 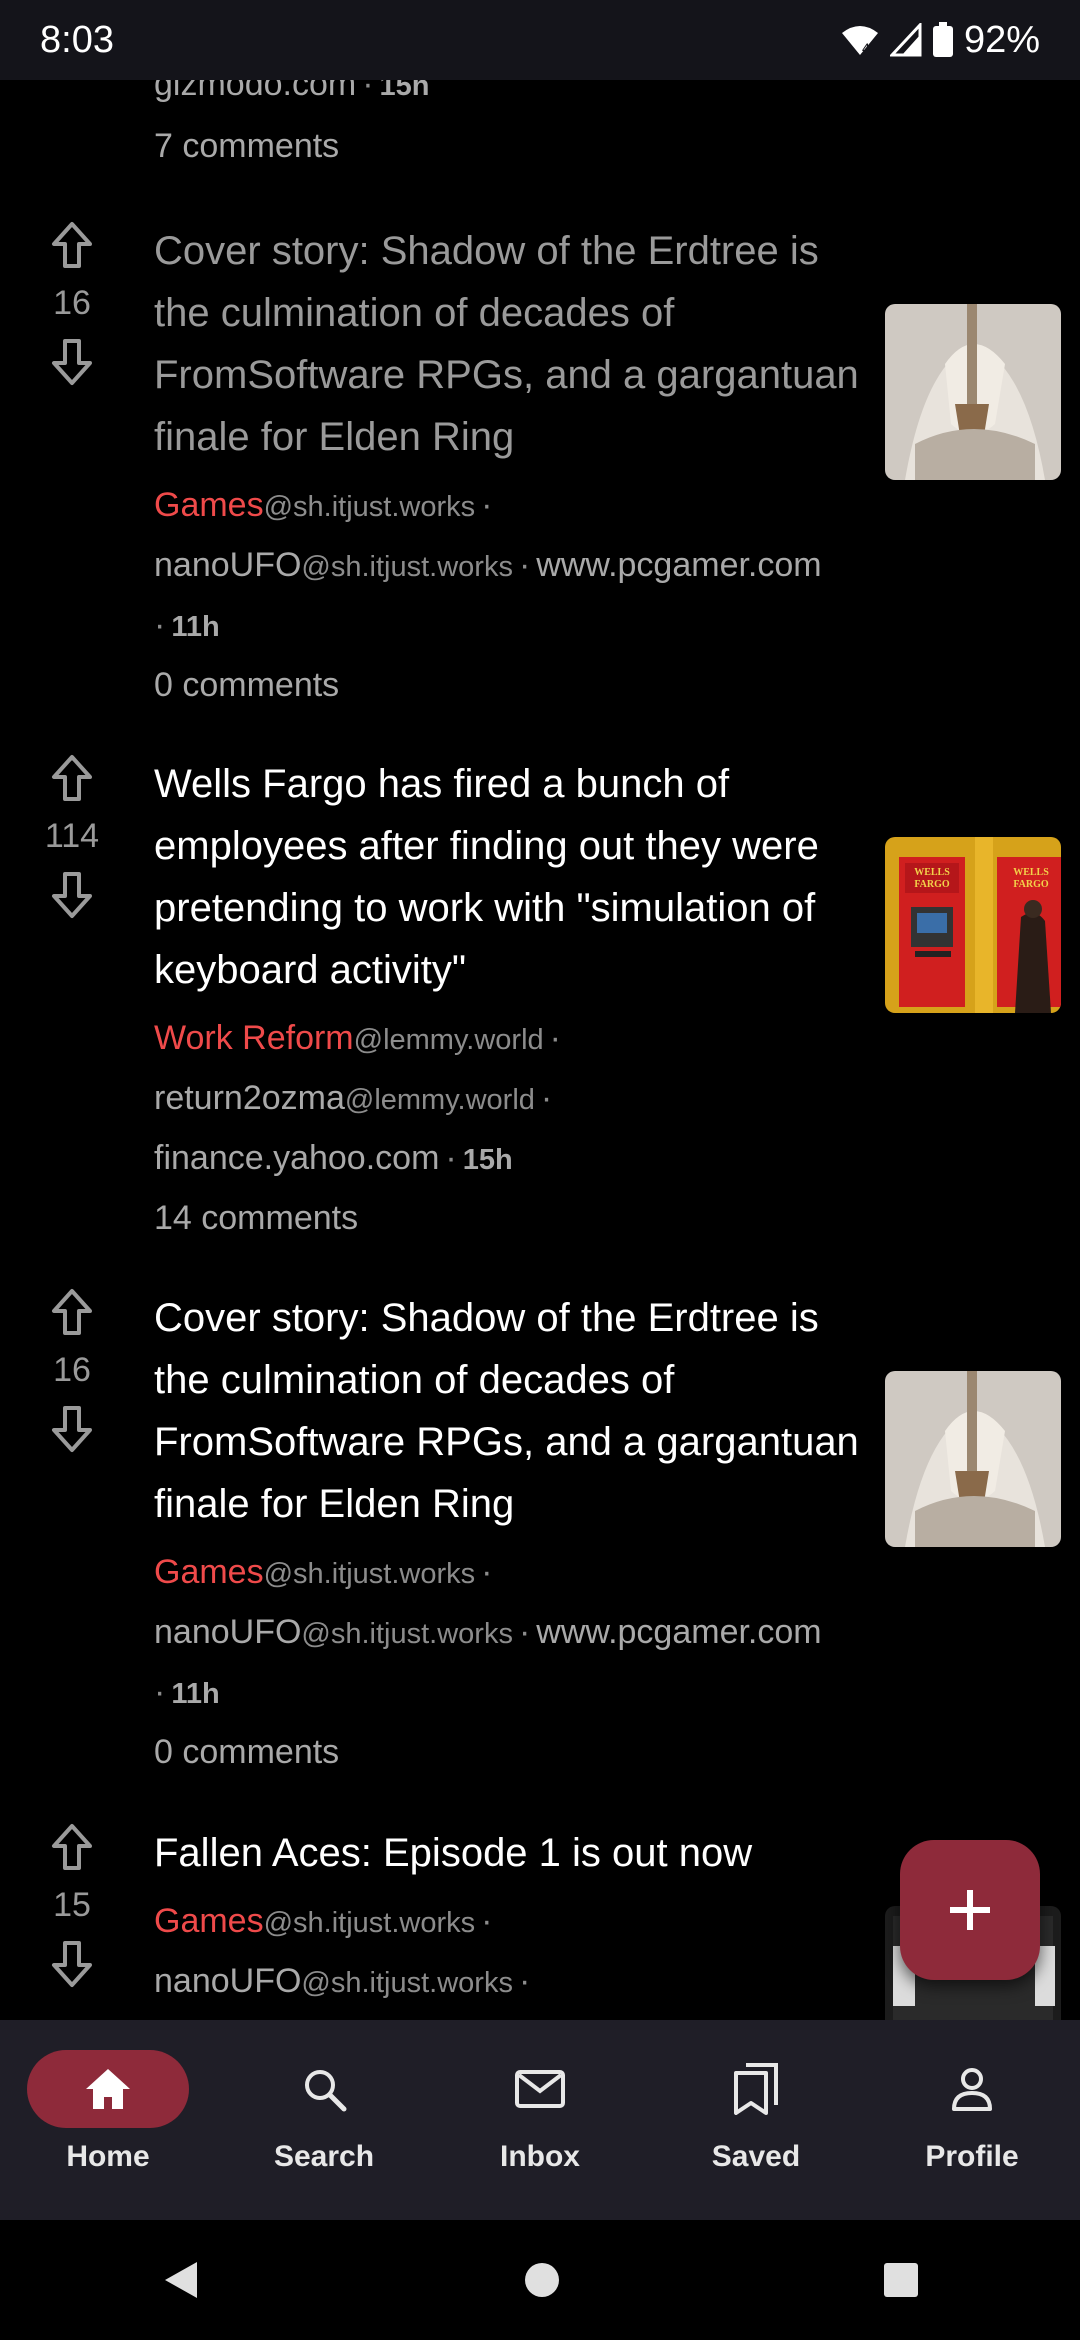 What do you see at coordinates (932, 872) in the screenshot?
I see `wells-fargo-sign-1: WELLS` at bounding box center [932, 872].